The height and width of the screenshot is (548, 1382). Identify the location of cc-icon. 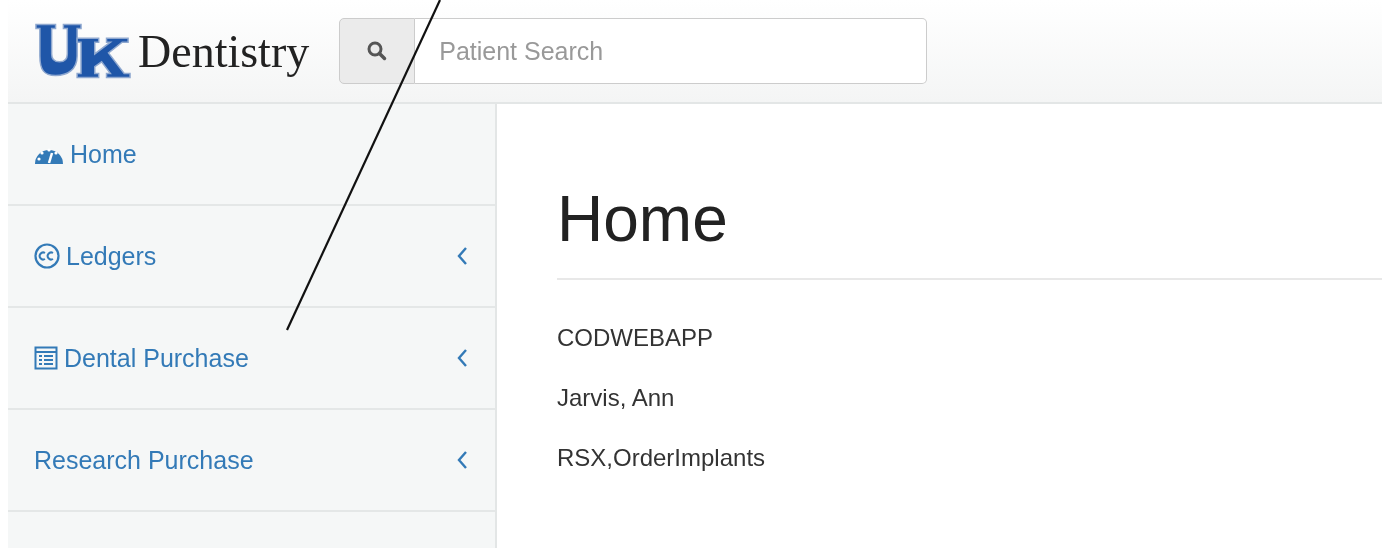
(47, 256).